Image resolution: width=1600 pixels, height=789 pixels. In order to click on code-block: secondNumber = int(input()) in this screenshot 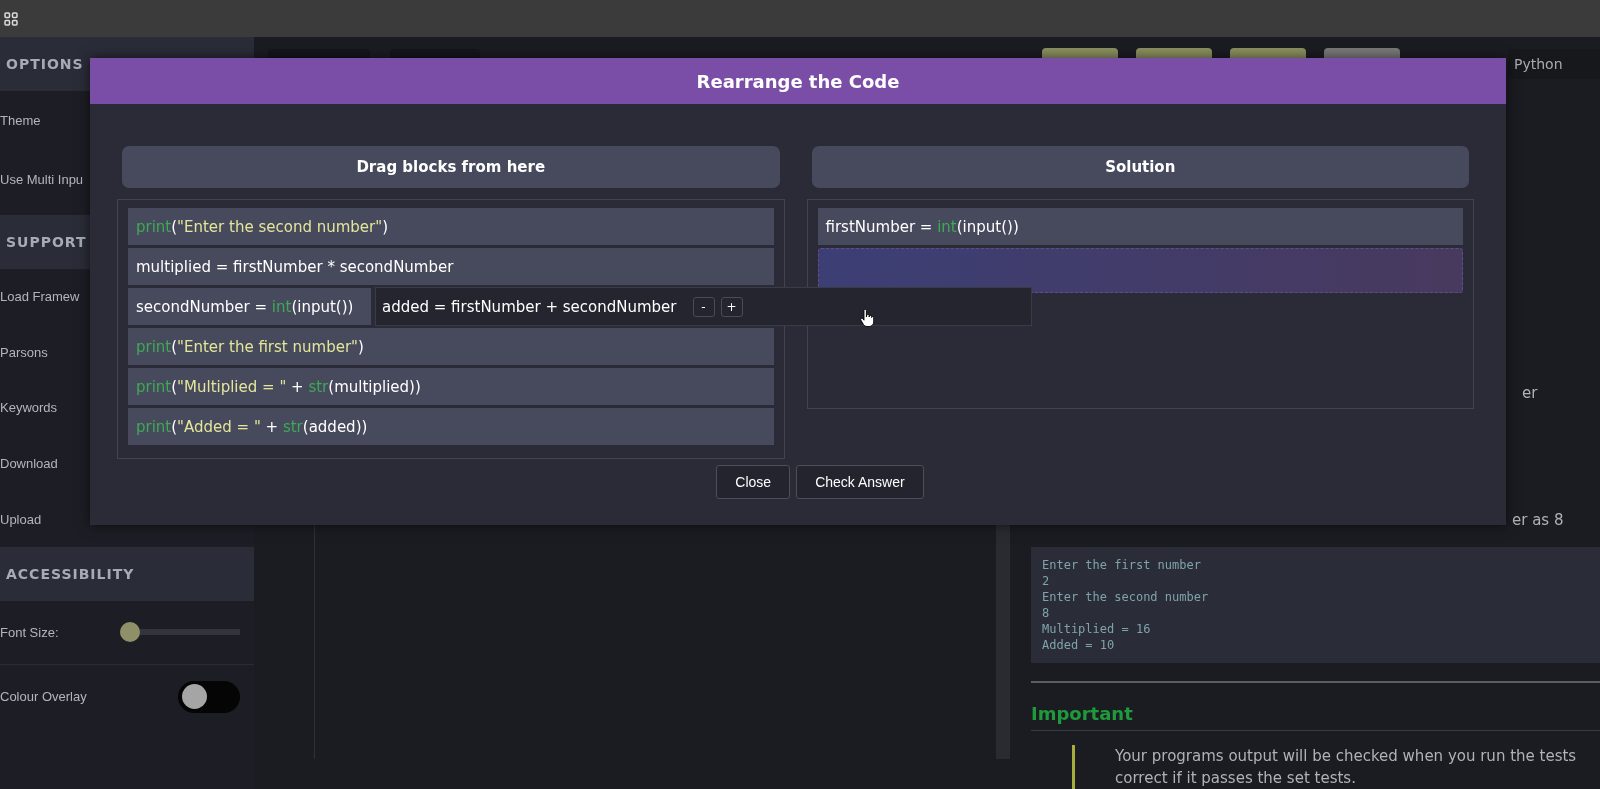, I will do `click(249, 306)`.